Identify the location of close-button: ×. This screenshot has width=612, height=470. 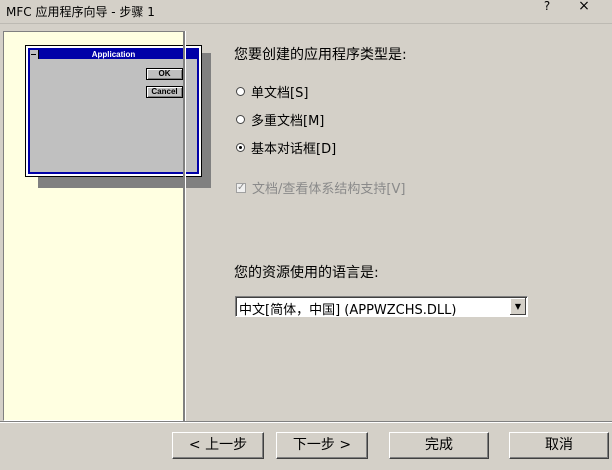
(584, 7).